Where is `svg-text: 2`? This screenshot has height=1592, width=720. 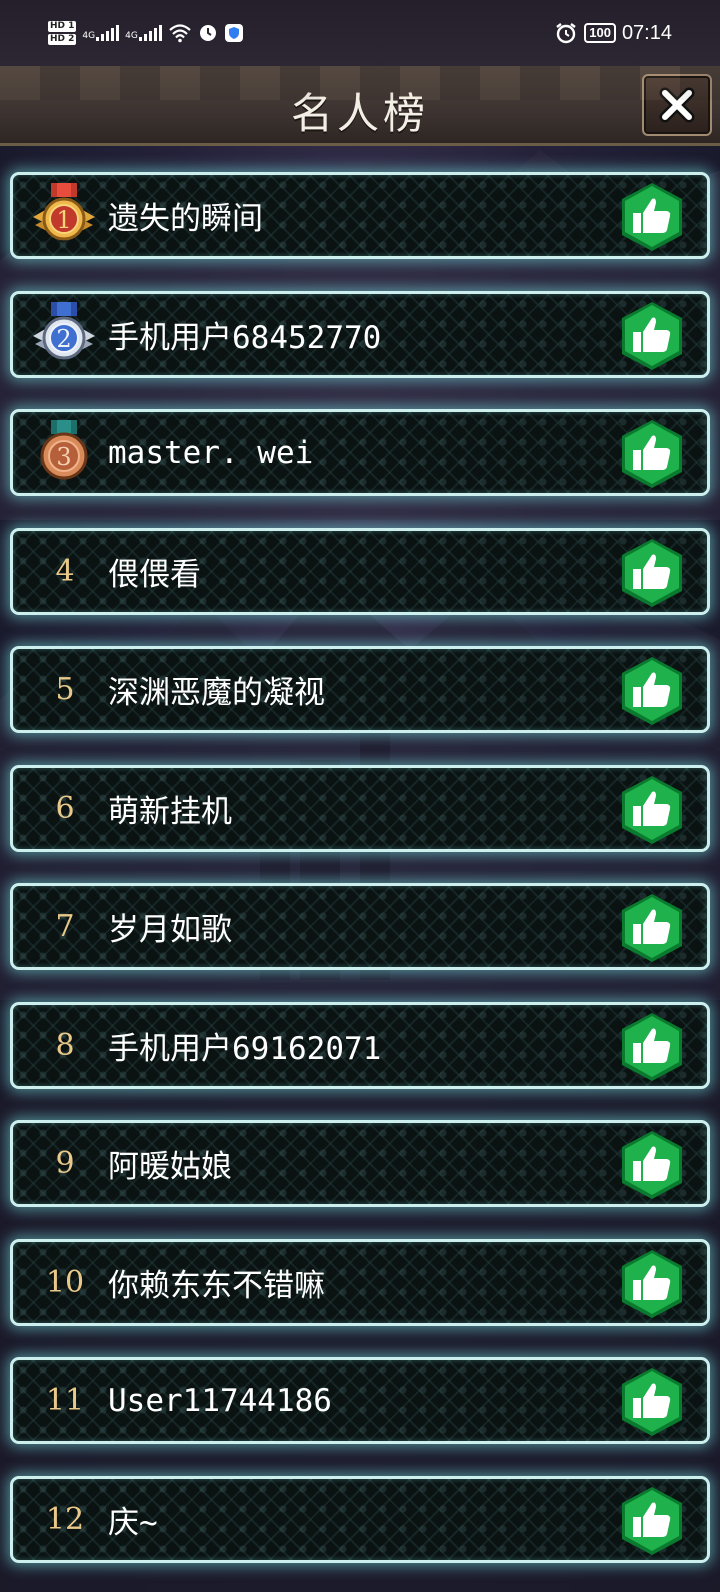 svg-text: 2 is located at coordinates (63, 339).